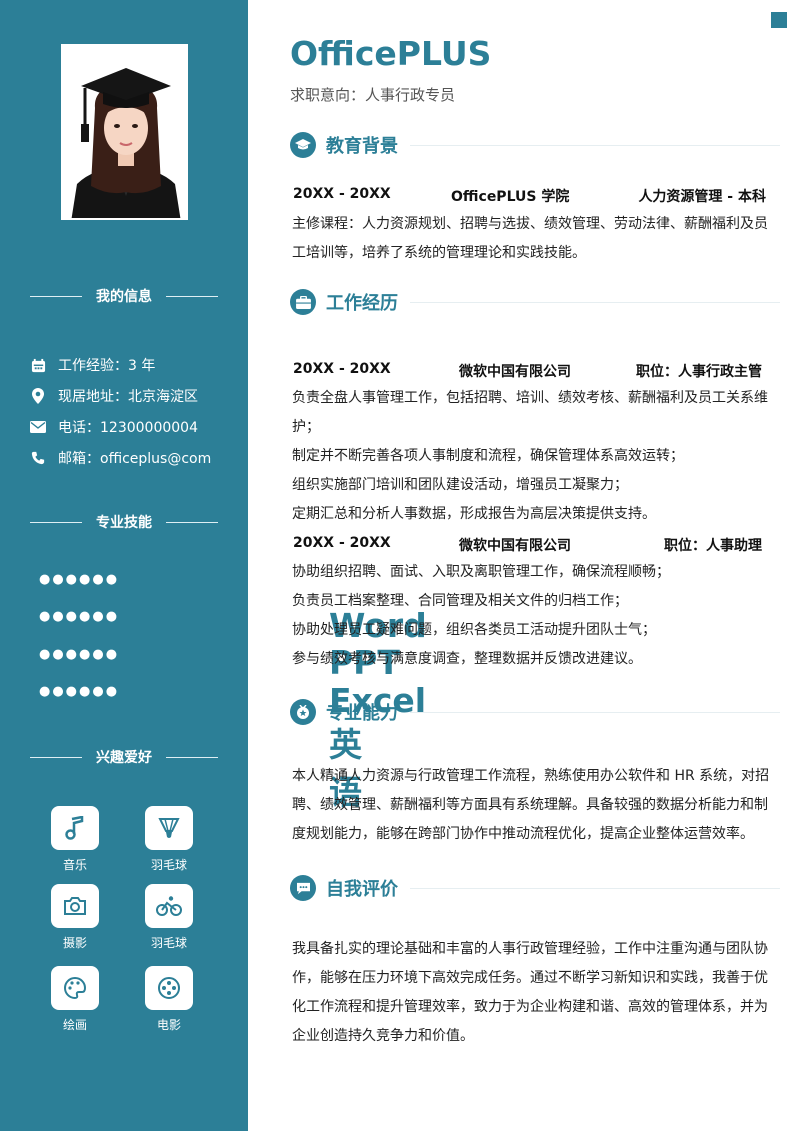 The width and height of the screenshot is (800, 1131). What do you see at coordinates (362, 146) in the screenshot?
I see `education-title: 教育背景` at bounding box center [362, 146].